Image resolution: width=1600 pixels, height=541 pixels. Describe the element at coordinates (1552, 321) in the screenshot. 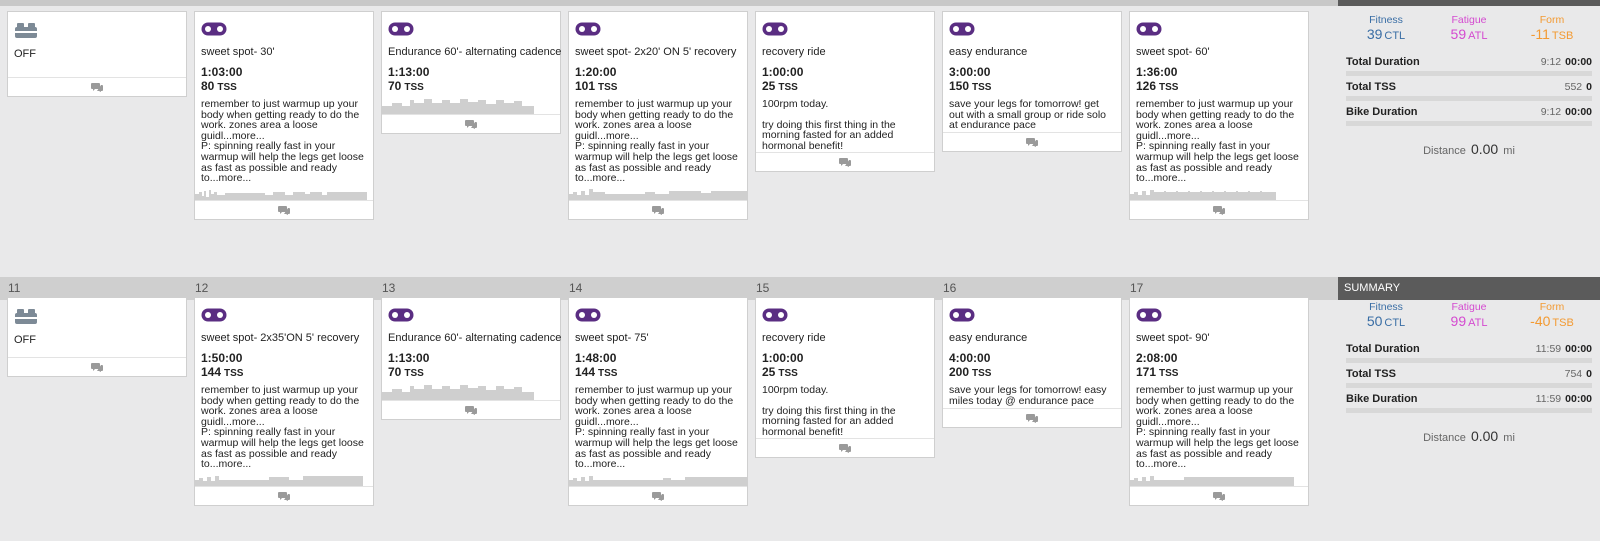

I see `form-metric: Form -40 TSB` at that location.